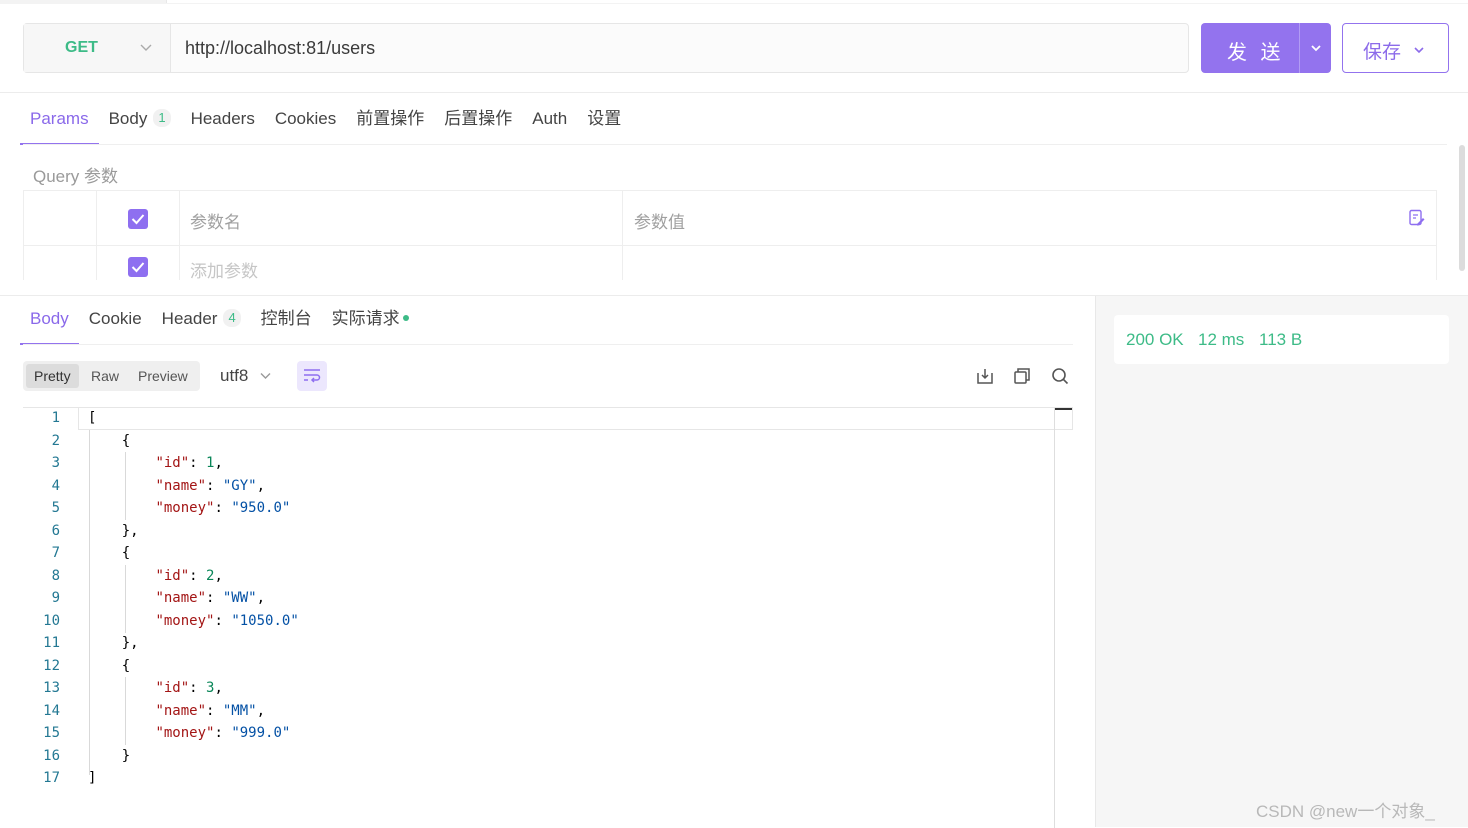  Describe the element at coordinates (305, 125) in the screenshot. I see `tab-cookies: Cookies` at that location.